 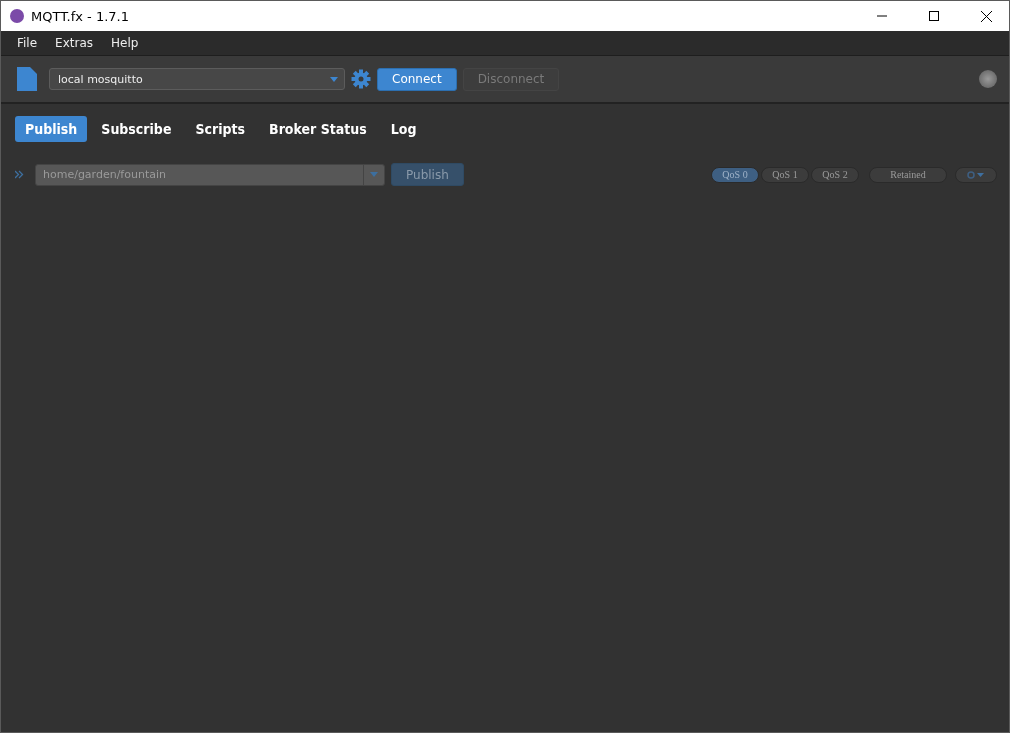 I want to click on topic-field: home/garden/fountain, so click(x=210, y=174).